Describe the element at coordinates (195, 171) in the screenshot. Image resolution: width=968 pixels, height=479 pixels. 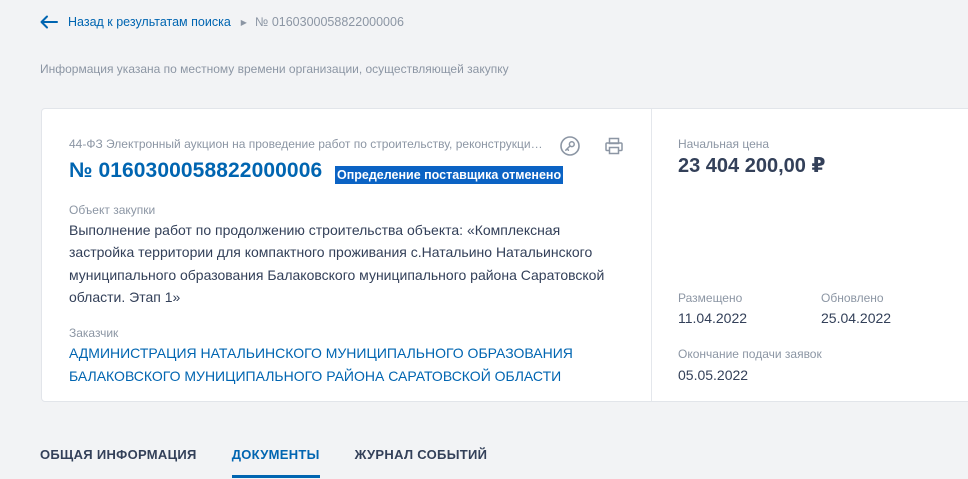
I see `purchase-number: № 0160300058822000006` at that location.